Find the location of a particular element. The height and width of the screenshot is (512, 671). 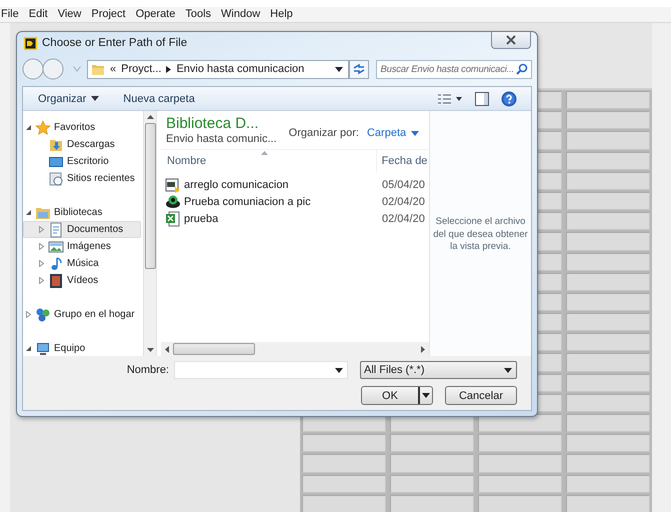

arrange-label: Organizar por: is located at coordinates (323, 133).